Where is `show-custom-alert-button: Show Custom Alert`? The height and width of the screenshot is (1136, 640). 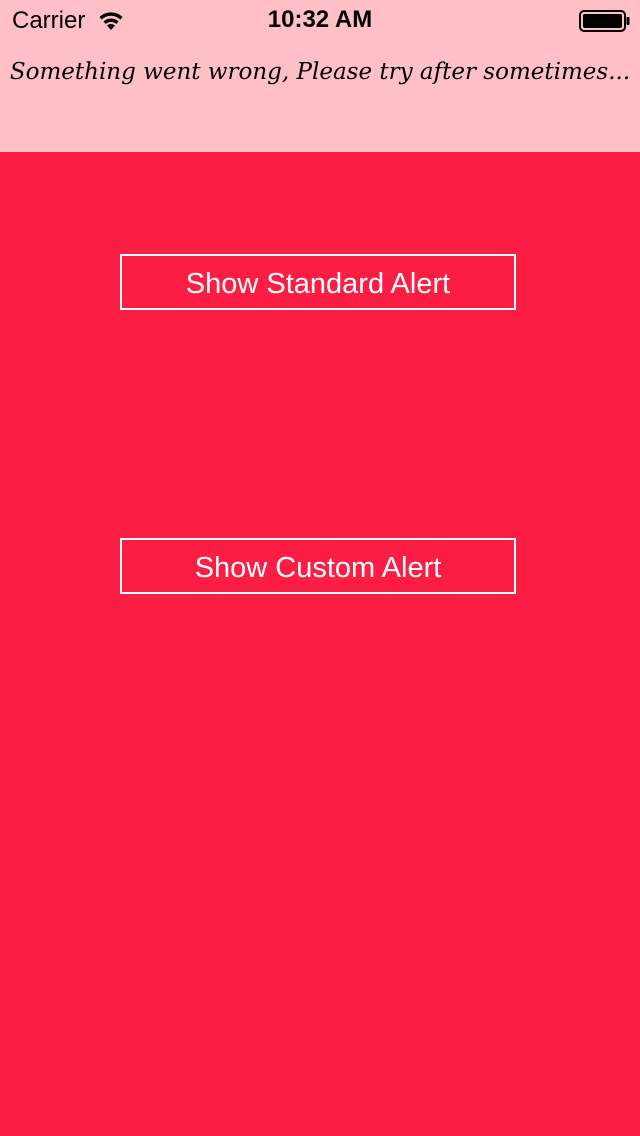
show-custom-alert-button: Show Custom Alert is located at coordinates (318, 566).